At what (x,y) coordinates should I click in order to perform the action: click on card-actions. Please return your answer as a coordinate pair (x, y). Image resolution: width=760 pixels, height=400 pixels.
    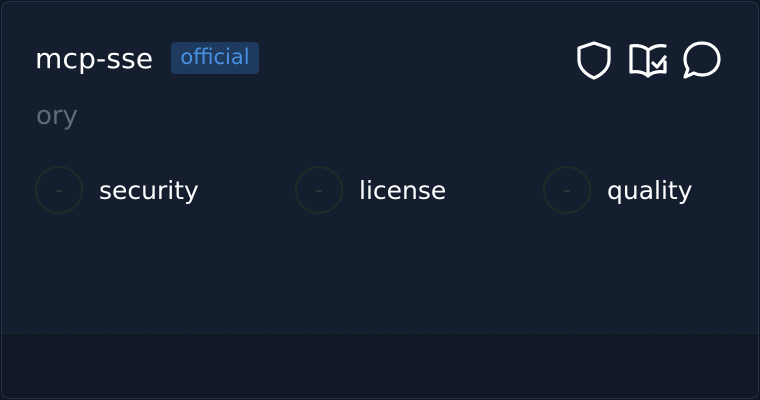
    Looking at the image, I should click on (641, 60).